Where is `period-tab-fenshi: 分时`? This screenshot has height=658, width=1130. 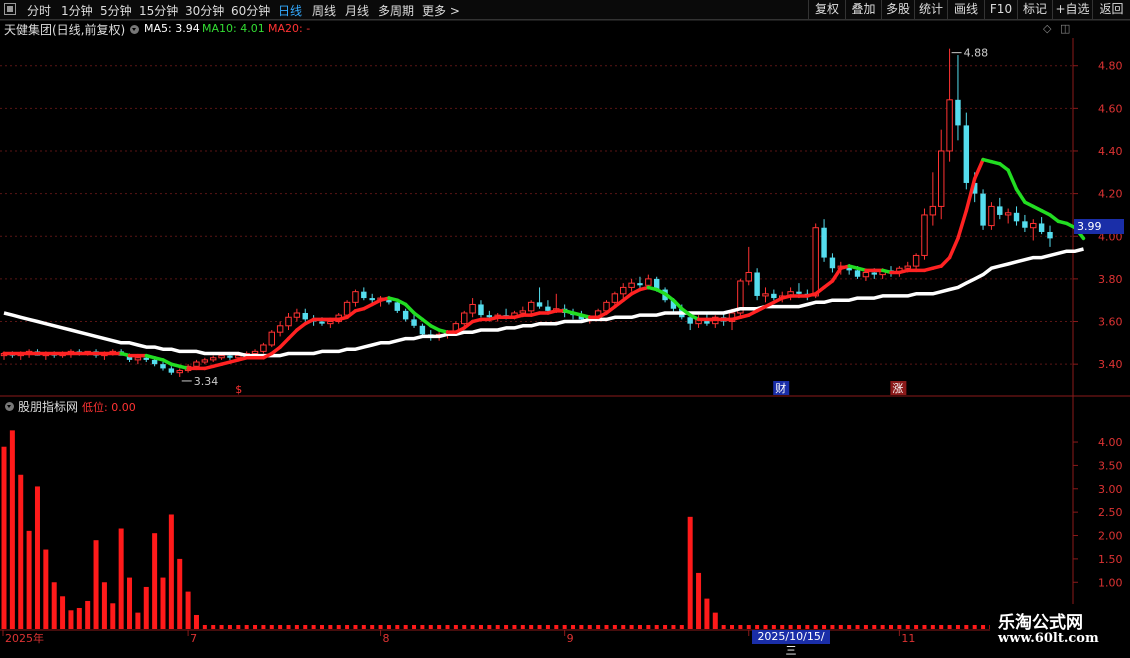
period-tab-fenshi: 分时 is located at coordinates (39, 10).